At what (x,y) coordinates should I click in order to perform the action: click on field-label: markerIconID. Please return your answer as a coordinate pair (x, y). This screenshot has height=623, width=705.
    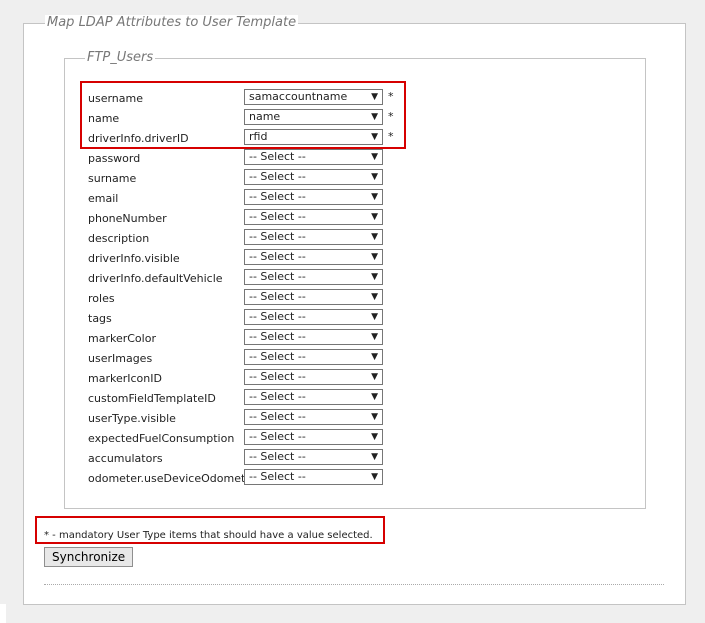
    Looking at the image, I should click on (125, 378).